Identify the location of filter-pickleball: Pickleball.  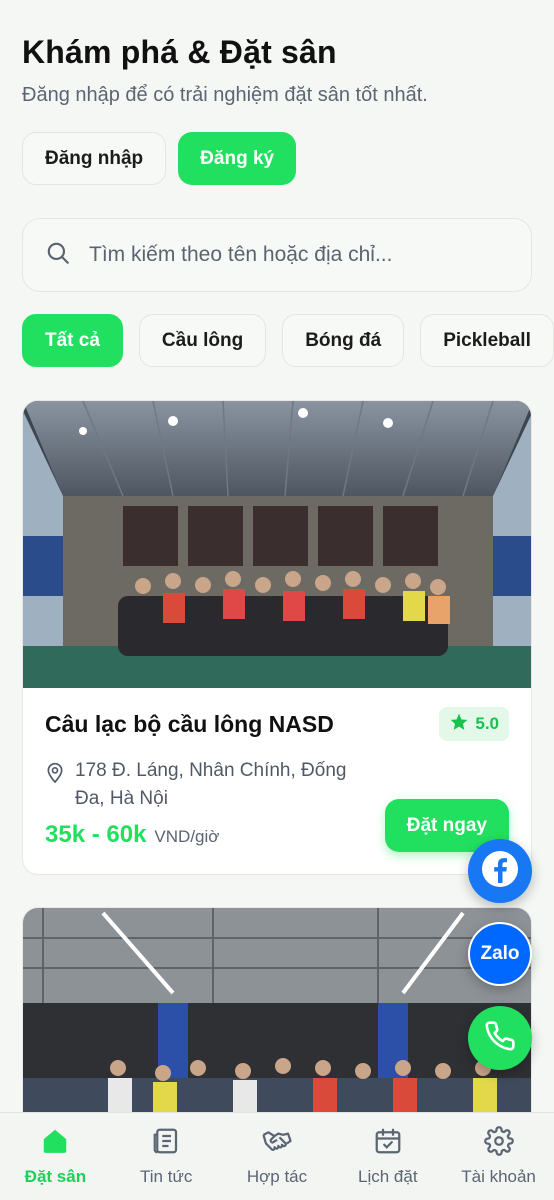
(487, 340).